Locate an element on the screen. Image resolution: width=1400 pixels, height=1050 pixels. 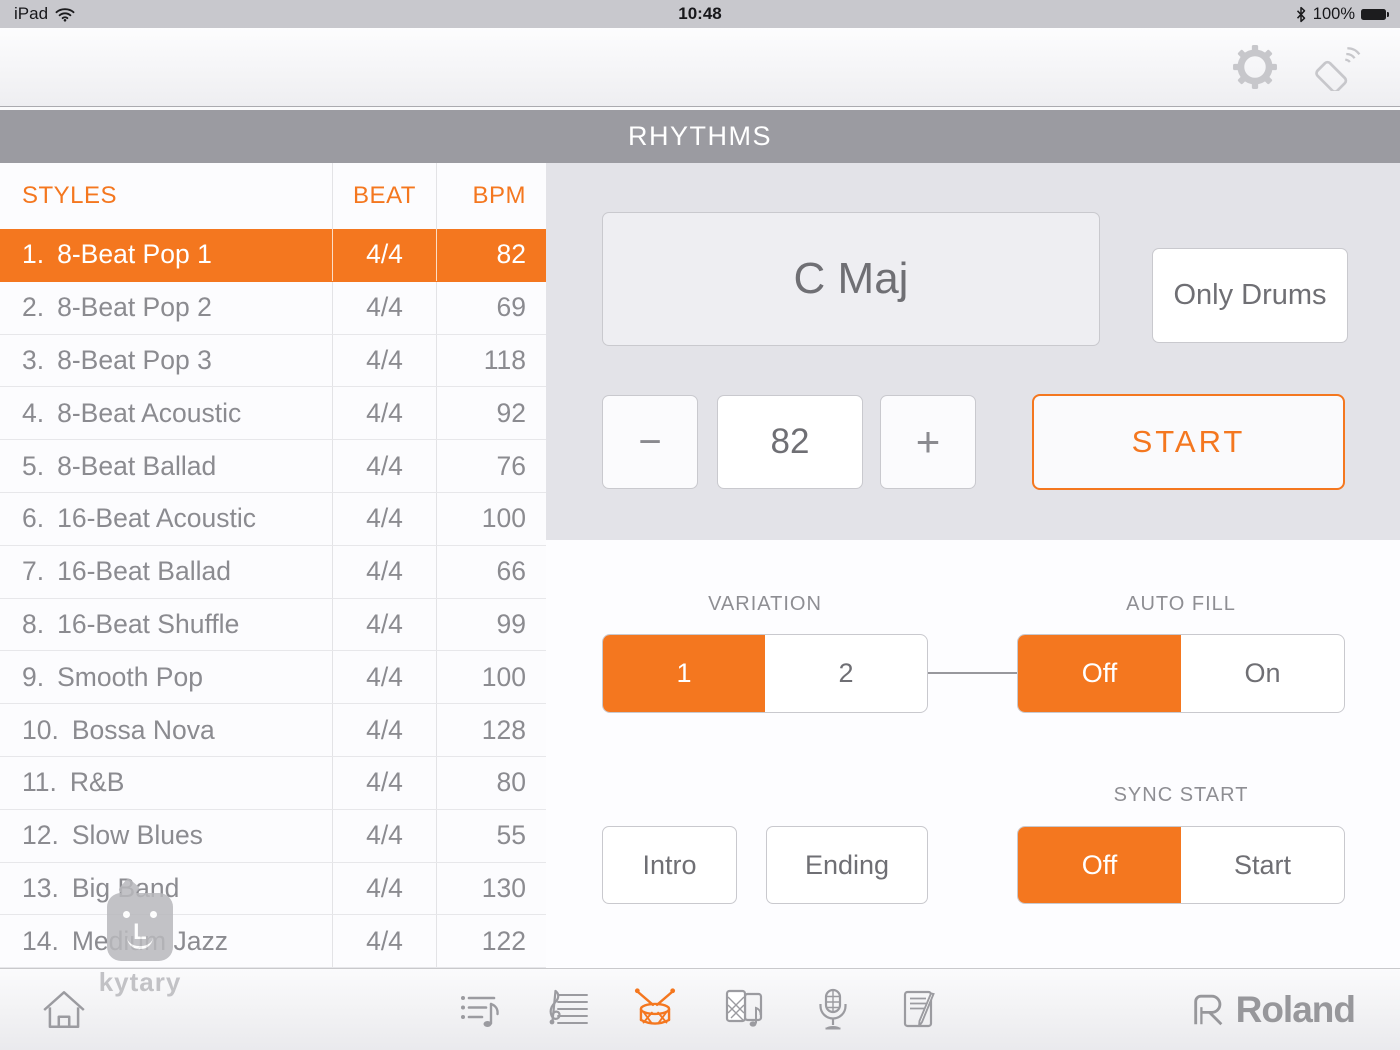
chord-display: C Maj is located at coordinates (851, 279).